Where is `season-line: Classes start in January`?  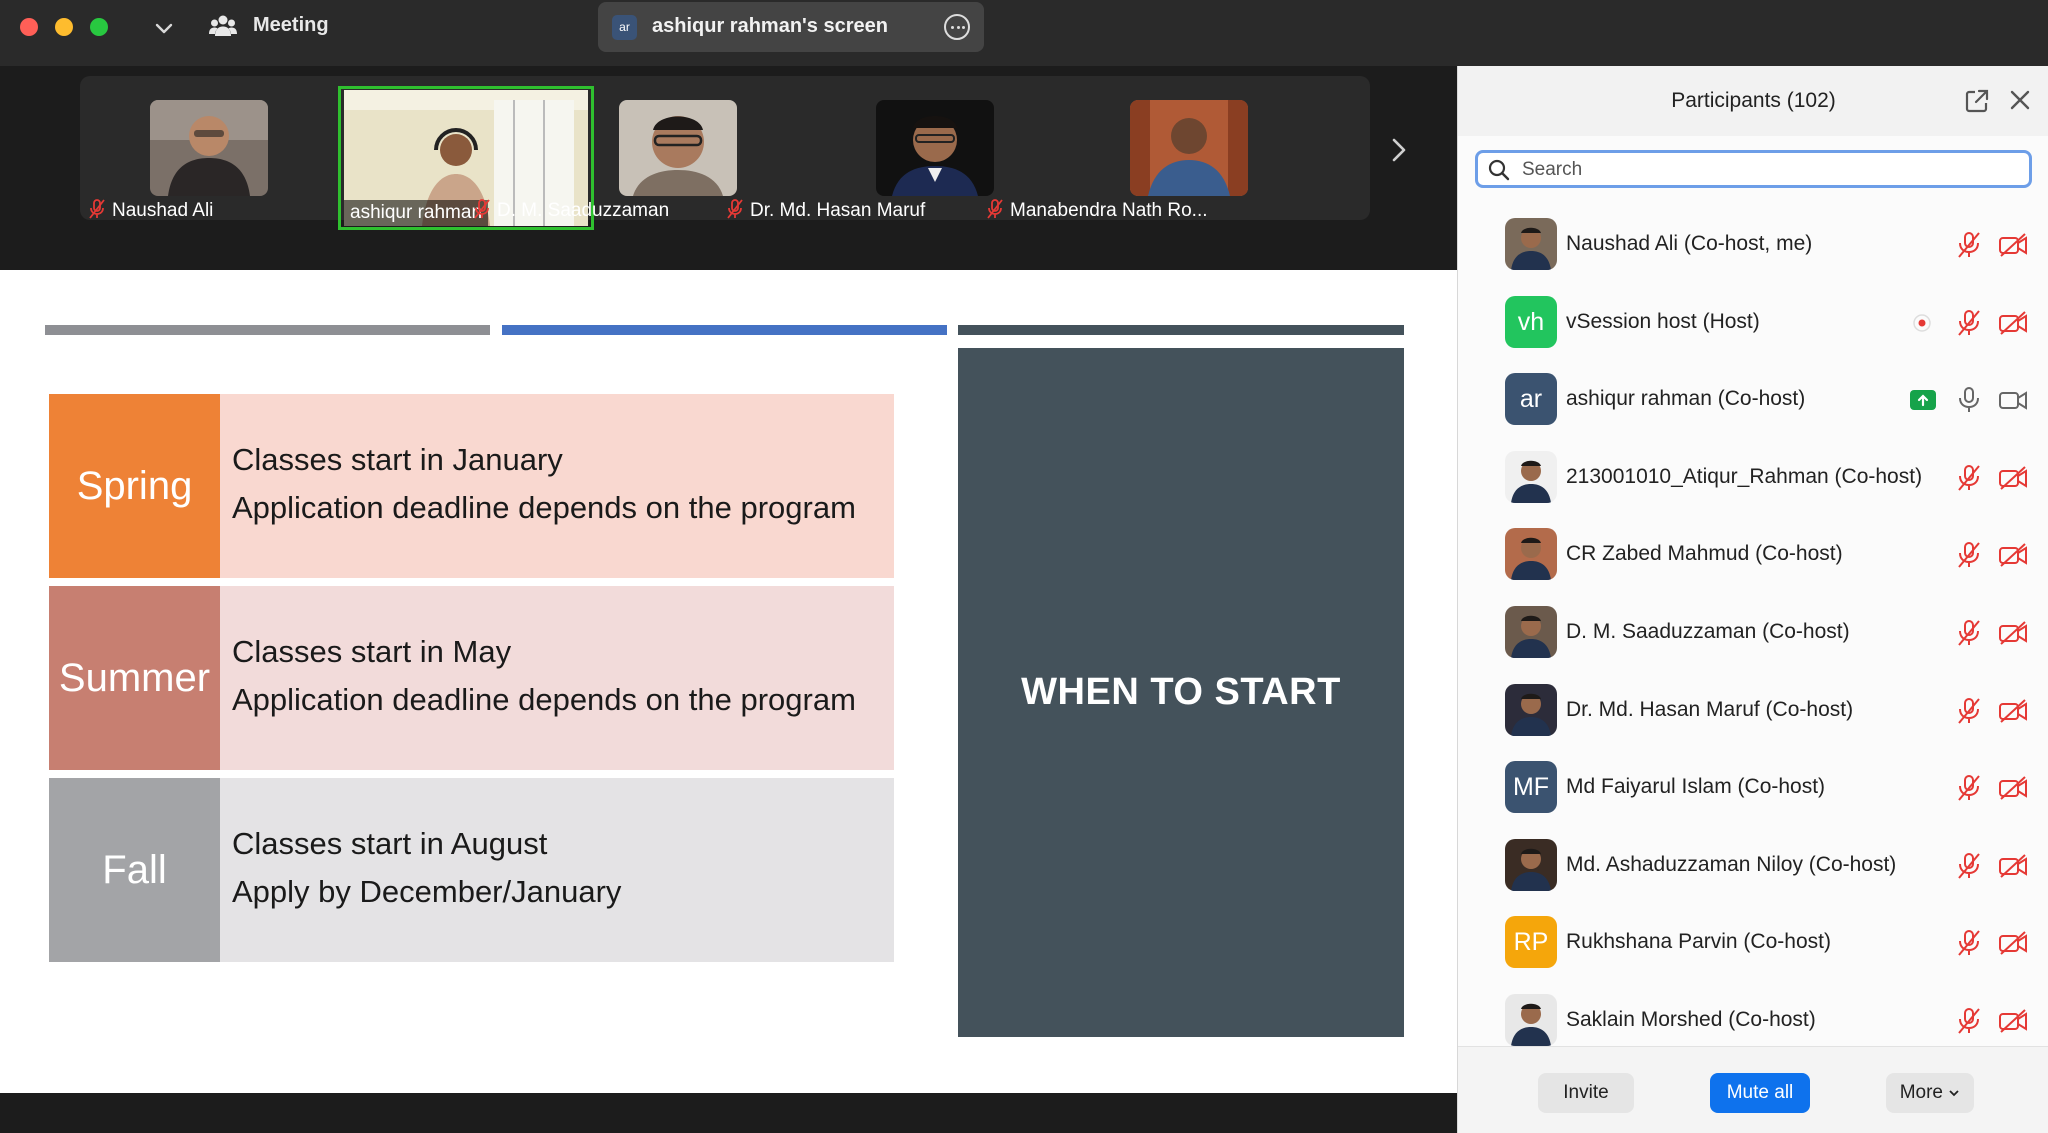 season-line: Classes start in January is located at coordinates (397, 459).